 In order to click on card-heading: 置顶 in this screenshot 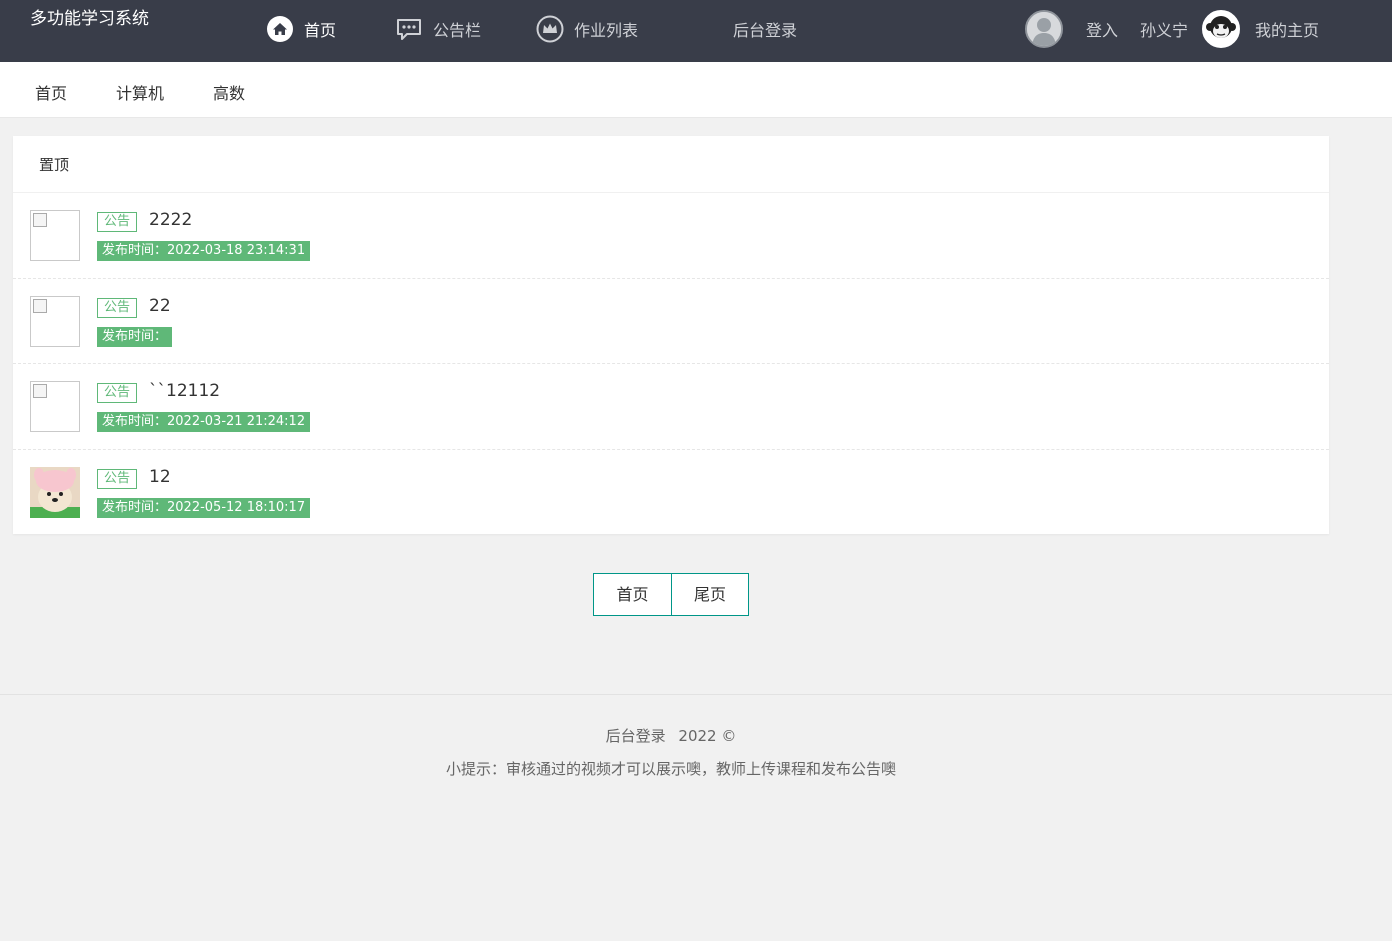, I will do `click(671, 164)`.